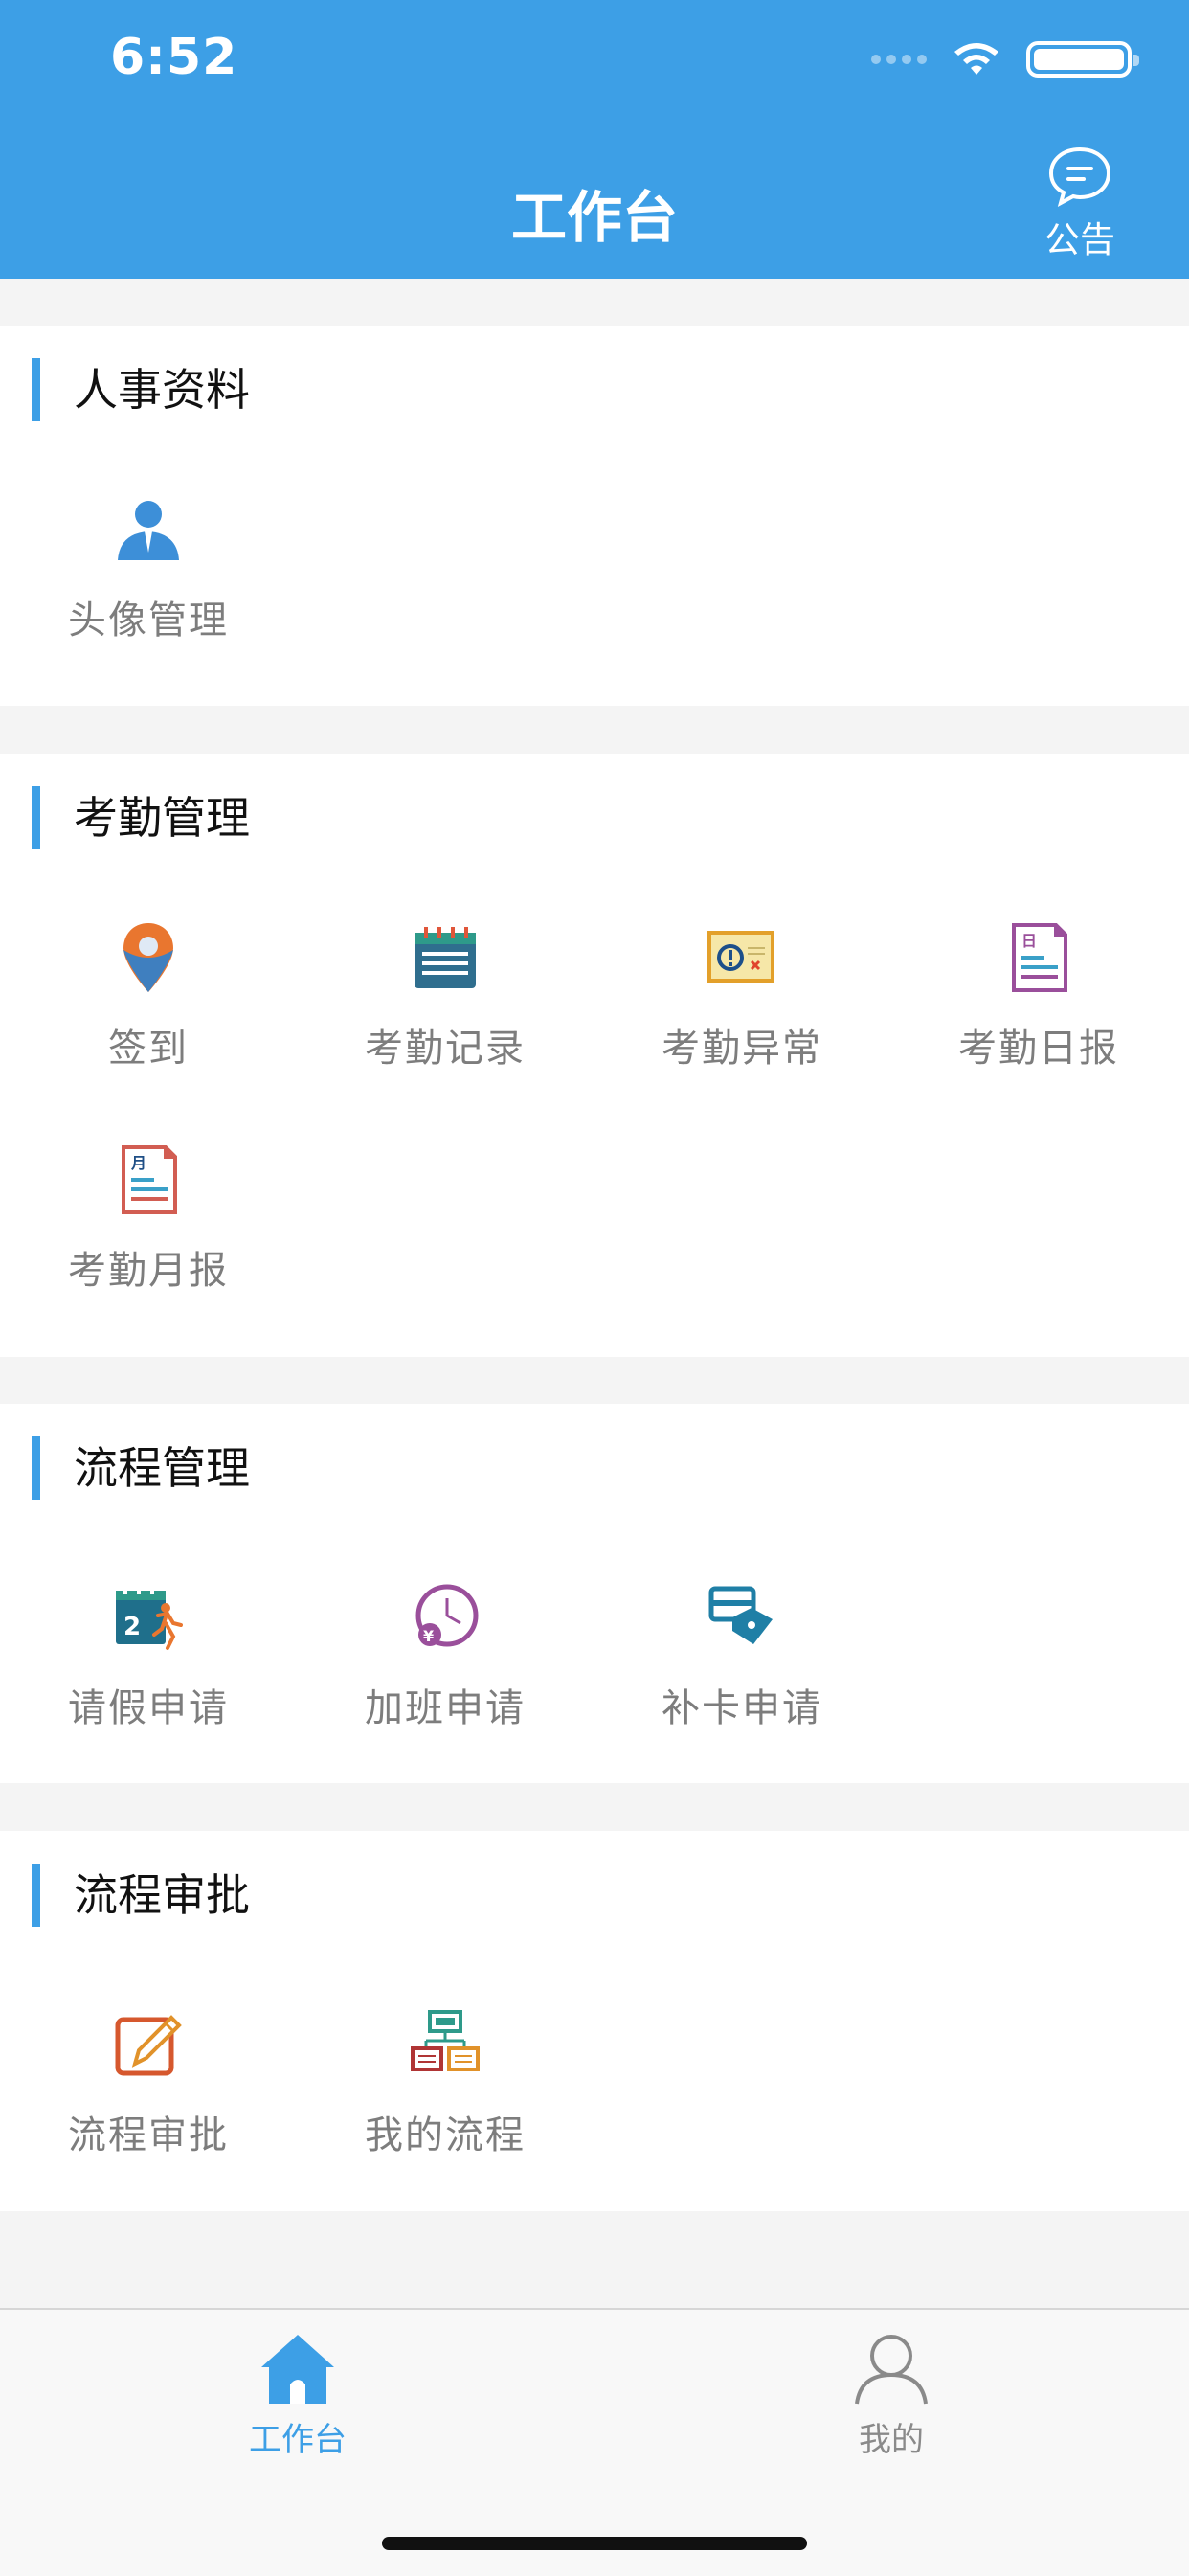 This screenshot has height=2576, width=1189. What do you see at coordinates (1005, 59) in the screenshot?
I see `status-icons` at bounding box center [1005, 59].